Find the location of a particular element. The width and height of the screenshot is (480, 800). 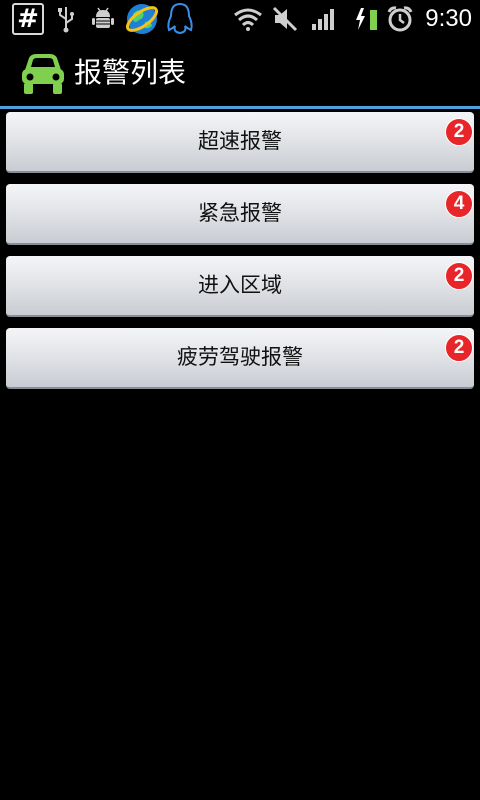

signal-icon is located at coordinates (324, 19).